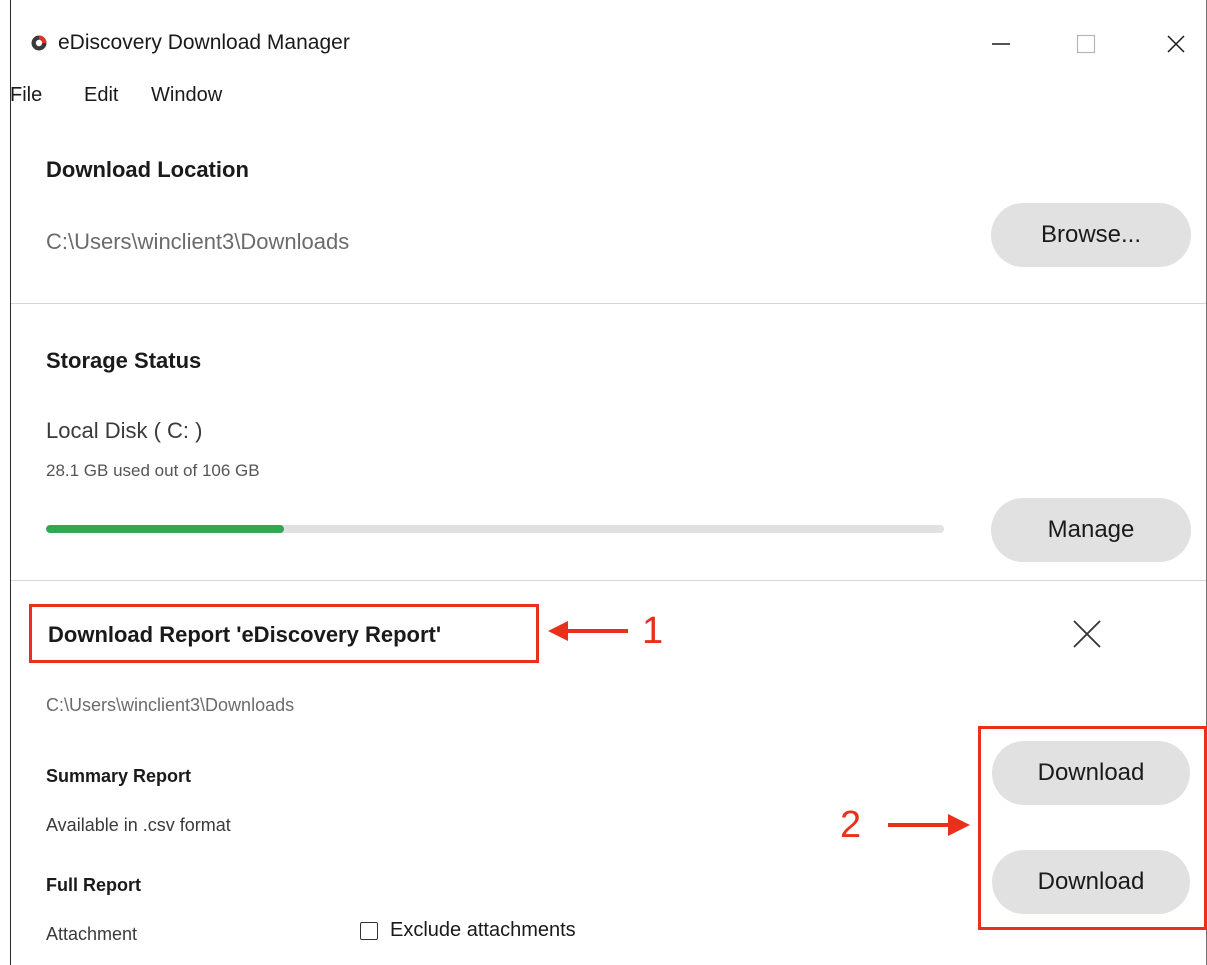  I want to click on annotation-number-1: 1, so click(653, 631).